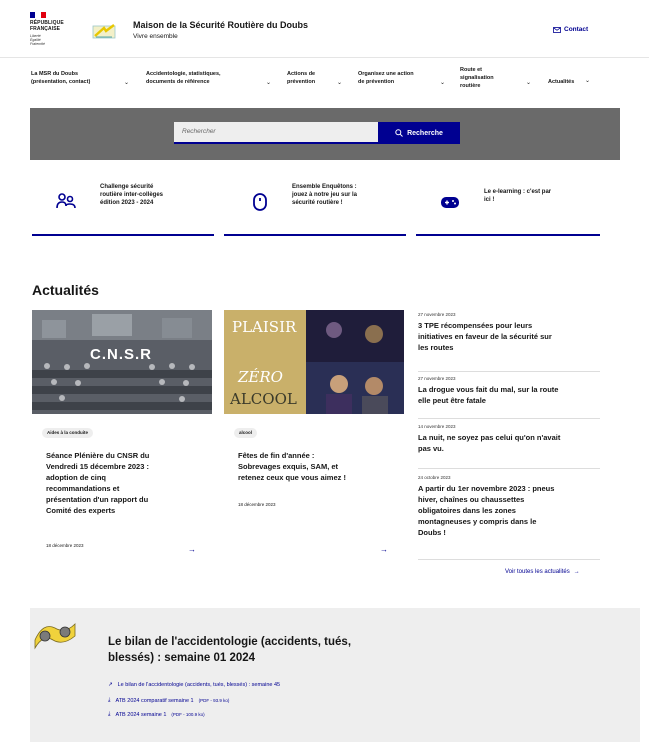 Image resolution: width=649 pixels, height=742 pixels. Describe the element at coordinates (570, 29) in the screenshot. I see `contact-link: Contact` at that location.